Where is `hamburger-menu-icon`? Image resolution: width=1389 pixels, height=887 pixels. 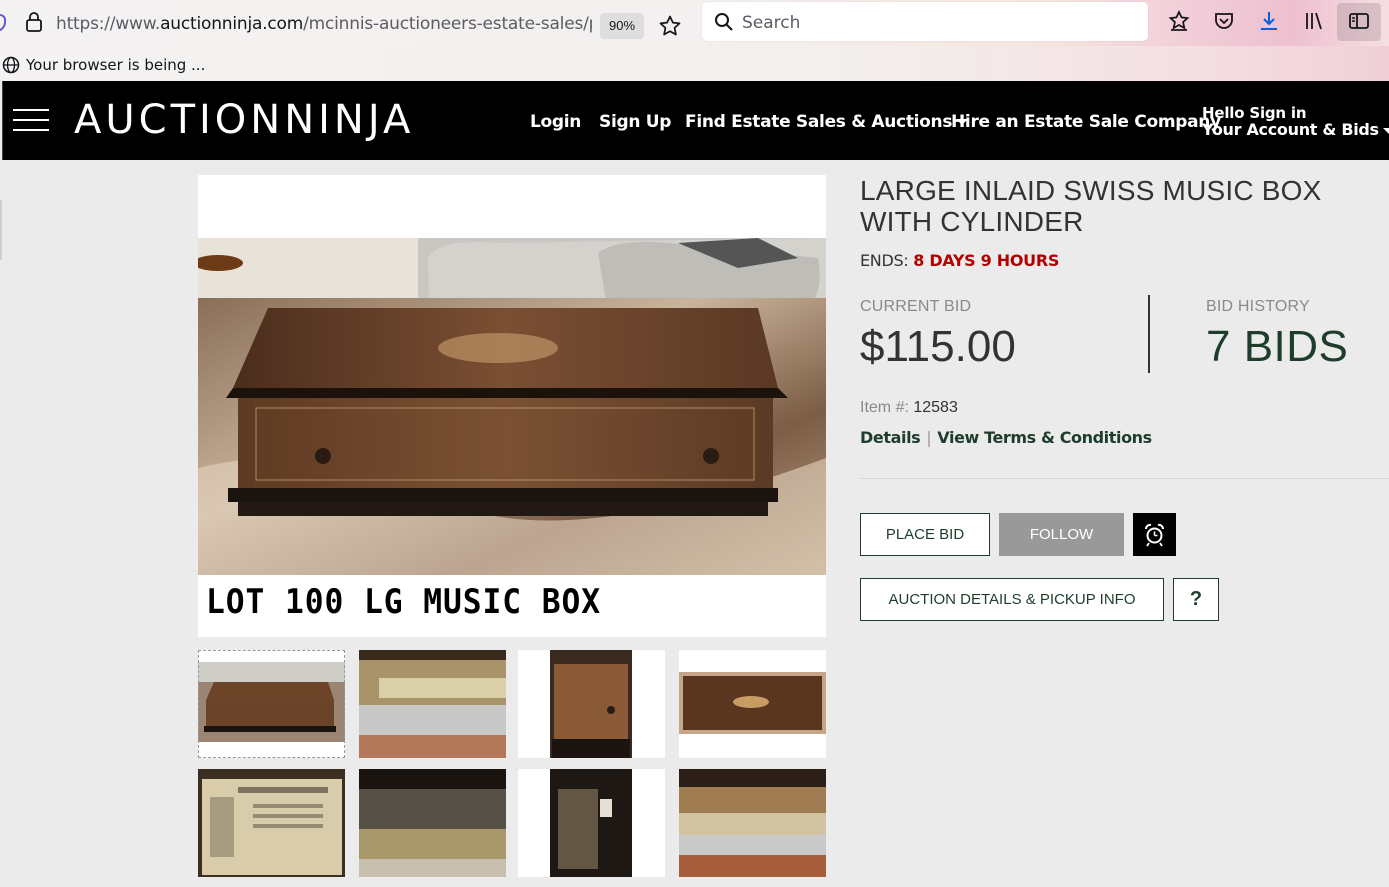
hamburger-menu-icon is located at coordinates (31, 120).